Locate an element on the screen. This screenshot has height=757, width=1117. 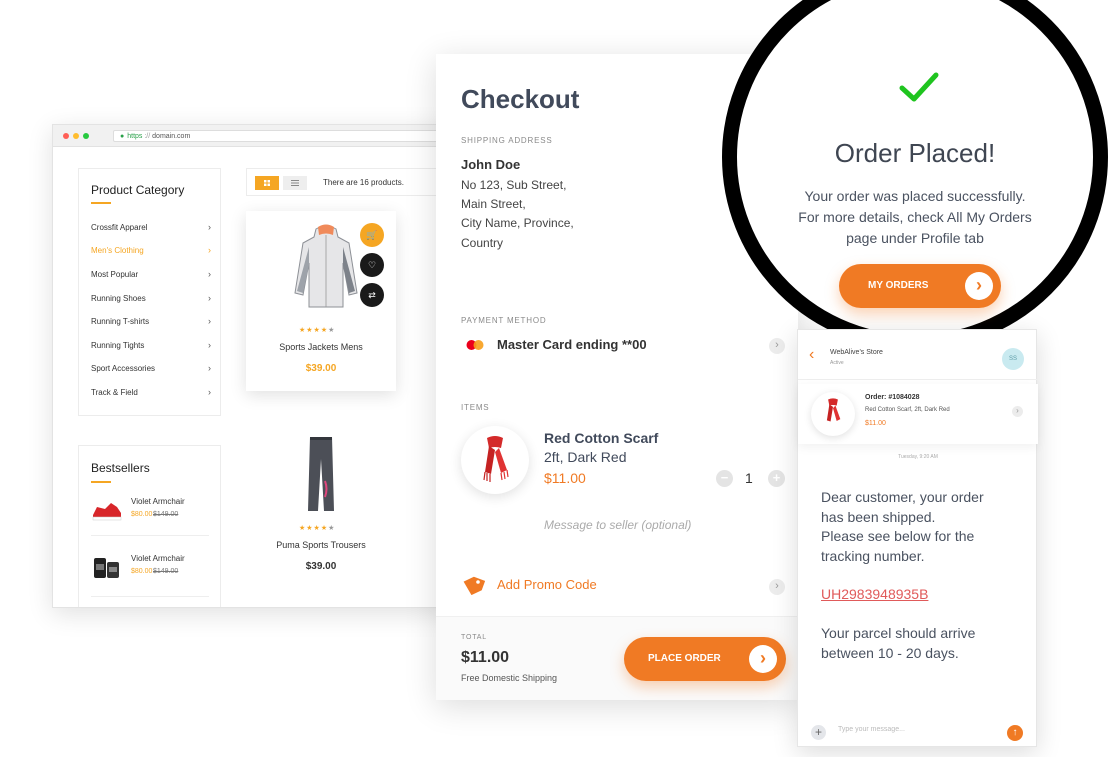
increase-quantity-button: + is located at coordinates (776, 478).